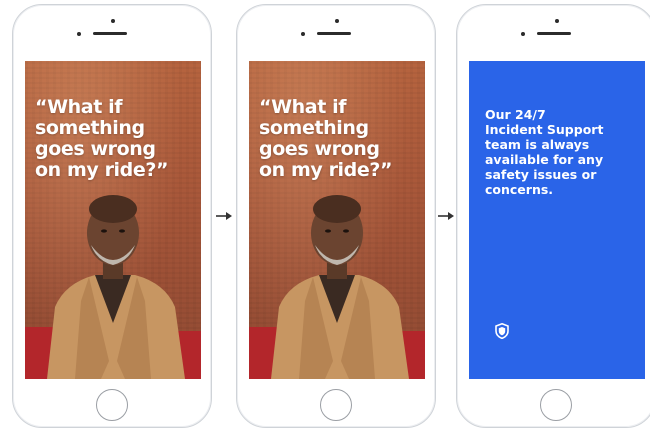  Describe the element at coordinates (519, 189) in the screenshot. I see `message-line: concerns.` at that location.